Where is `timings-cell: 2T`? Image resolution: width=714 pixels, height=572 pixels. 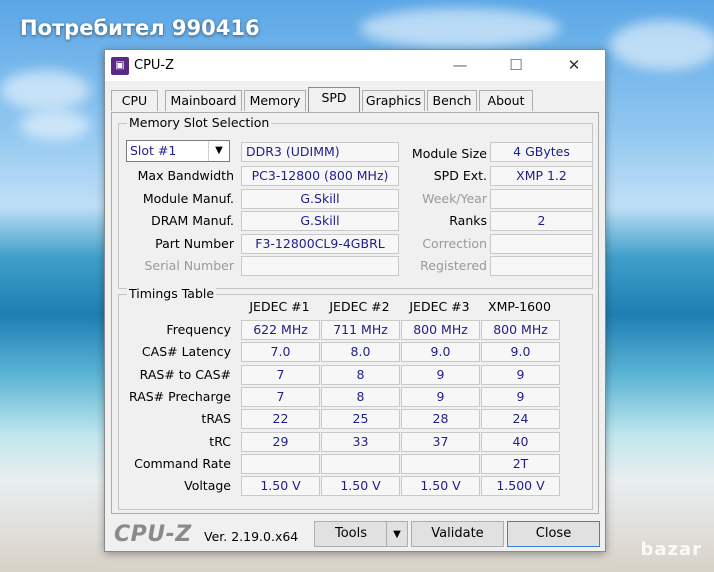
timings-cell: 2T is located at coordinates (520, 463).